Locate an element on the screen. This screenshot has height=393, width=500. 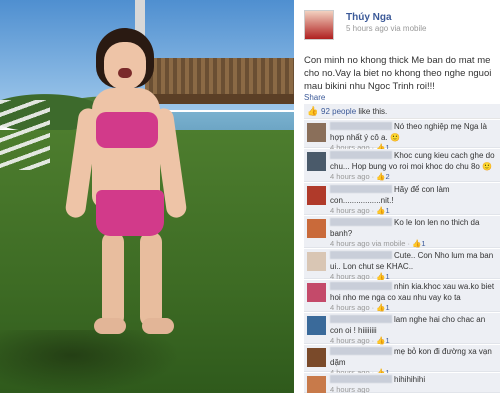
comment-meta: 4 hours ago via mobile · 👍1 is located at coordinates (377, 243).